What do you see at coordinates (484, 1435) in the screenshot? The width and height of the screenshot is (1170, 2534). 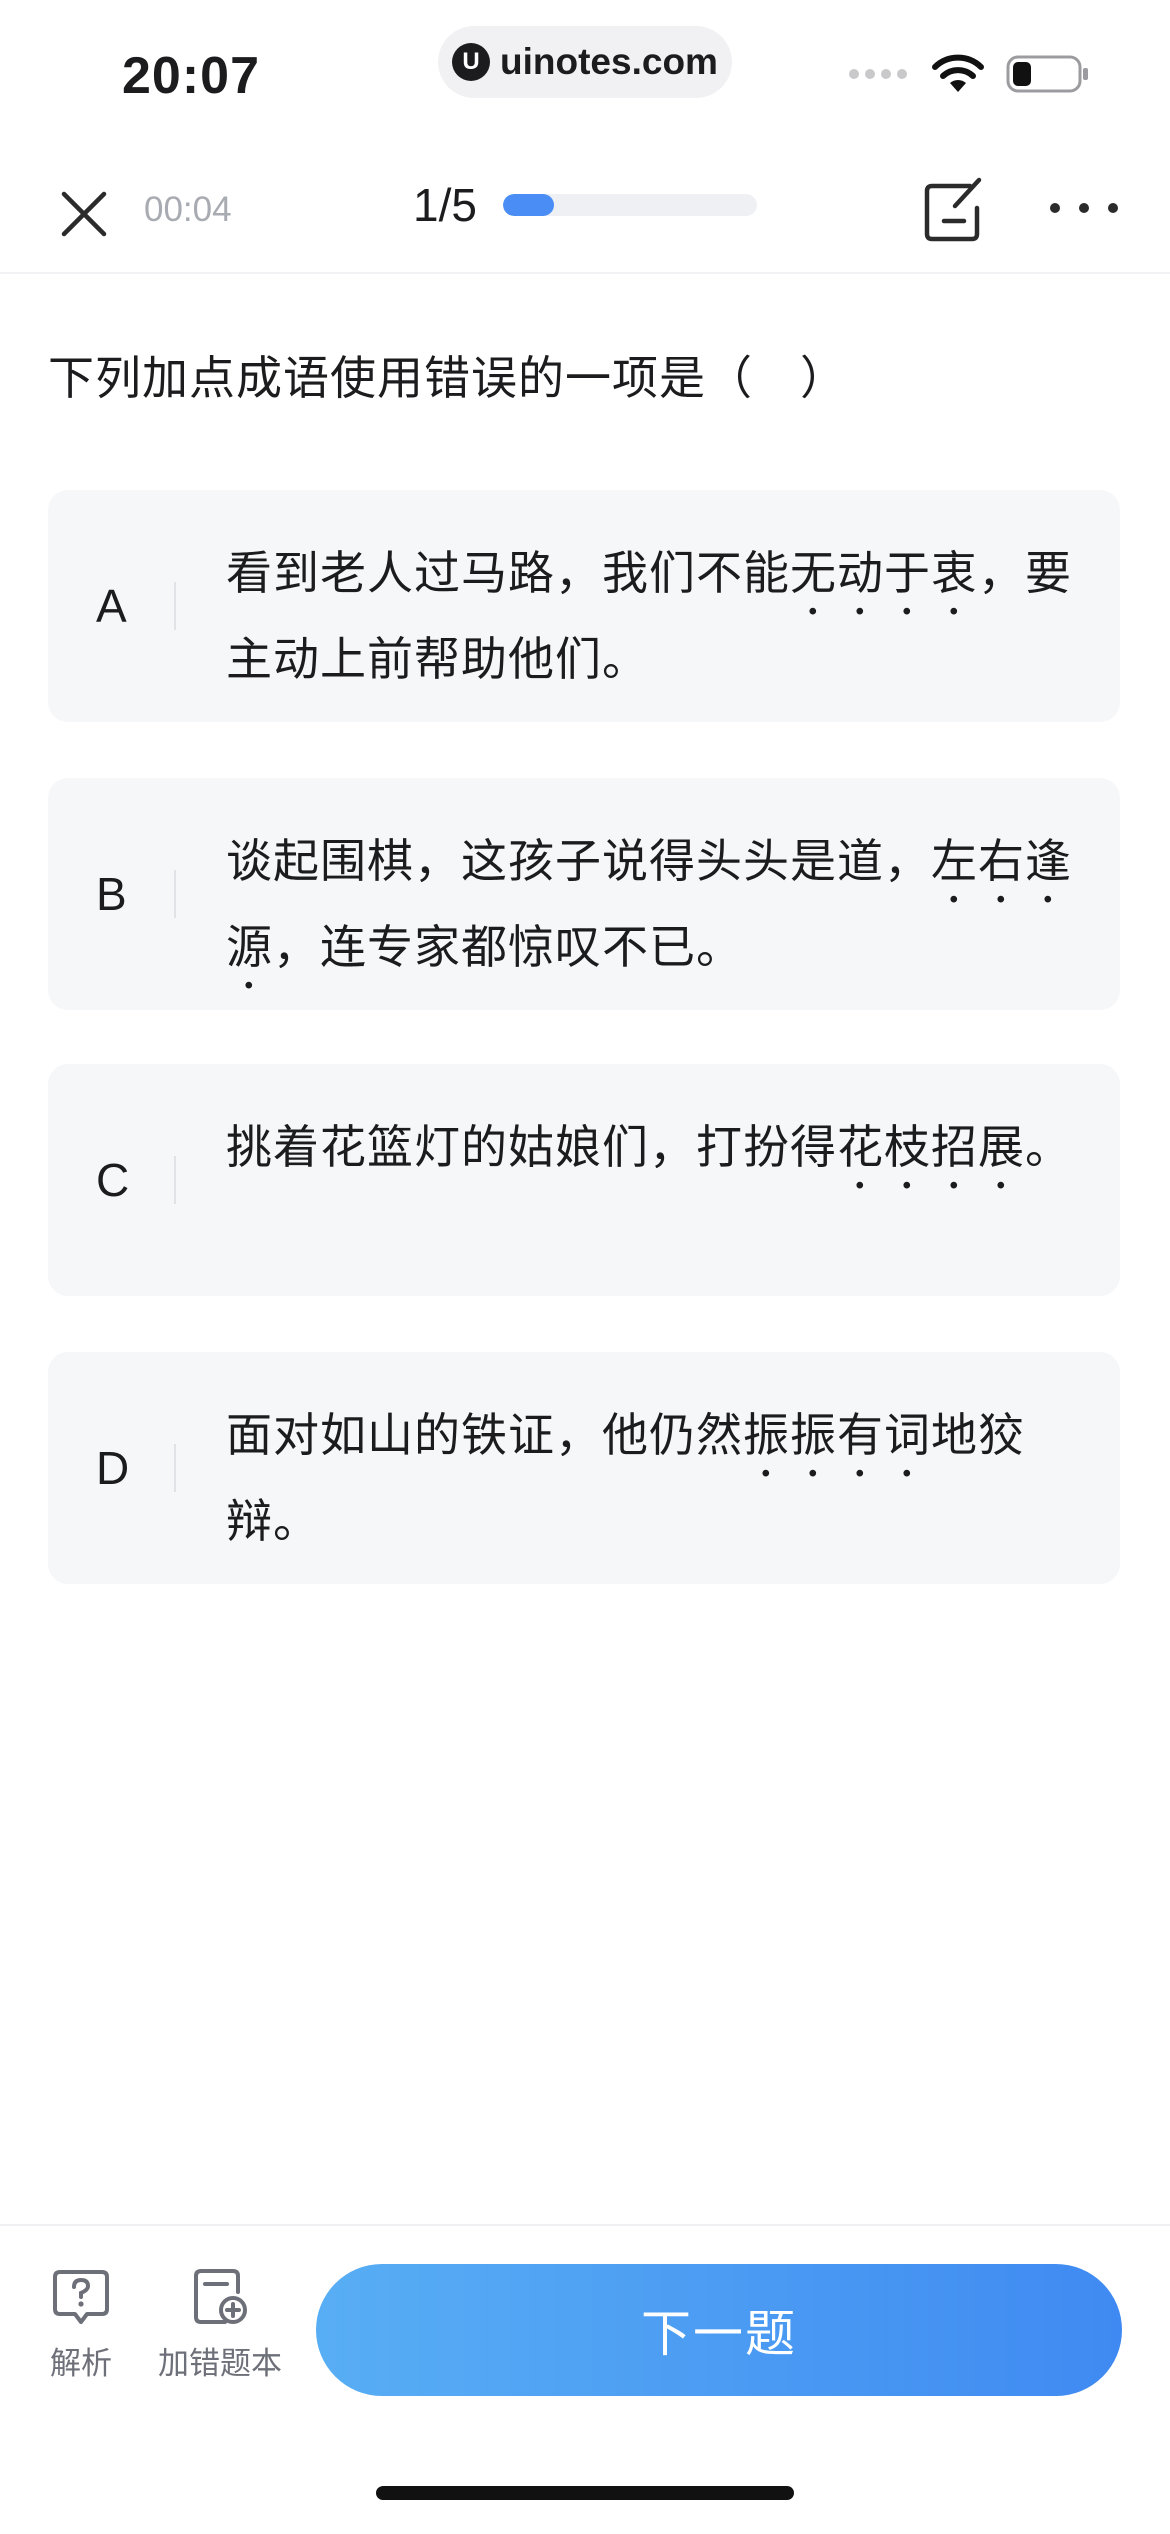 I see `option-text-pre: 面对如山的铁证，他仍然` at bounding box center [484, 1435].